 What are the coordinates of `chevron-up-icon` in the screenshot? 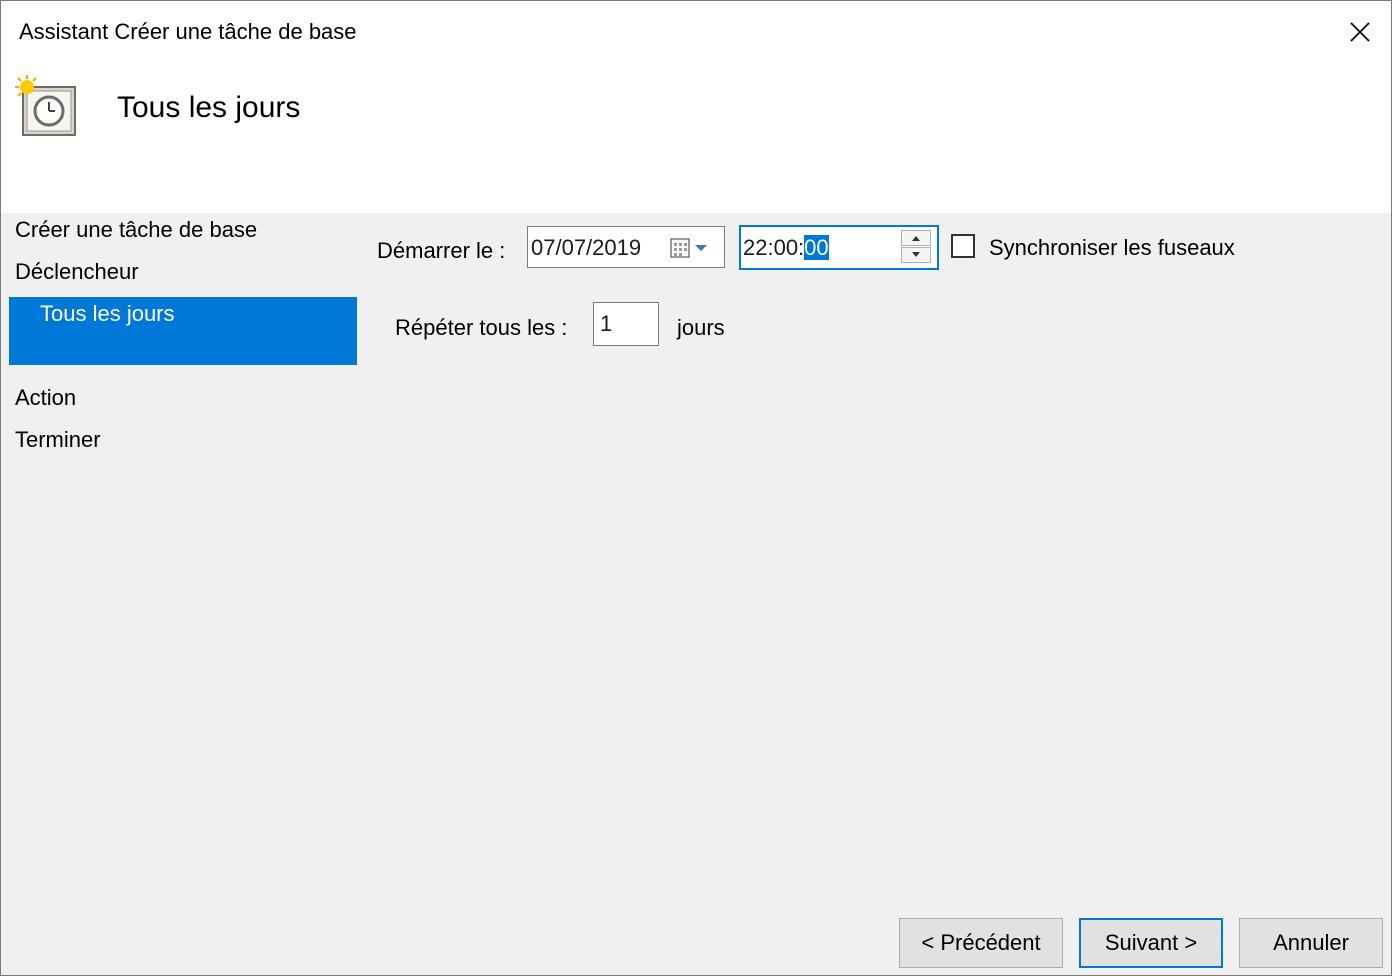 It's located at (916, 238).